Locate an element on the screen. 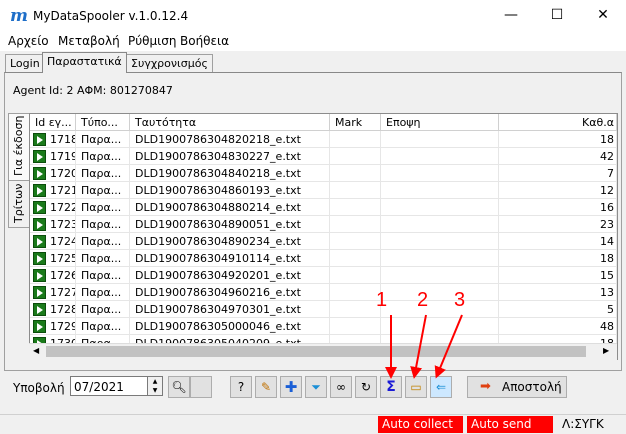 Image resolution: width=626 pixels, height=434 pixels. table-row: 1725 Παρα... DLD1900786304910114_e.txt 18 is located at coordinates (323, 258).